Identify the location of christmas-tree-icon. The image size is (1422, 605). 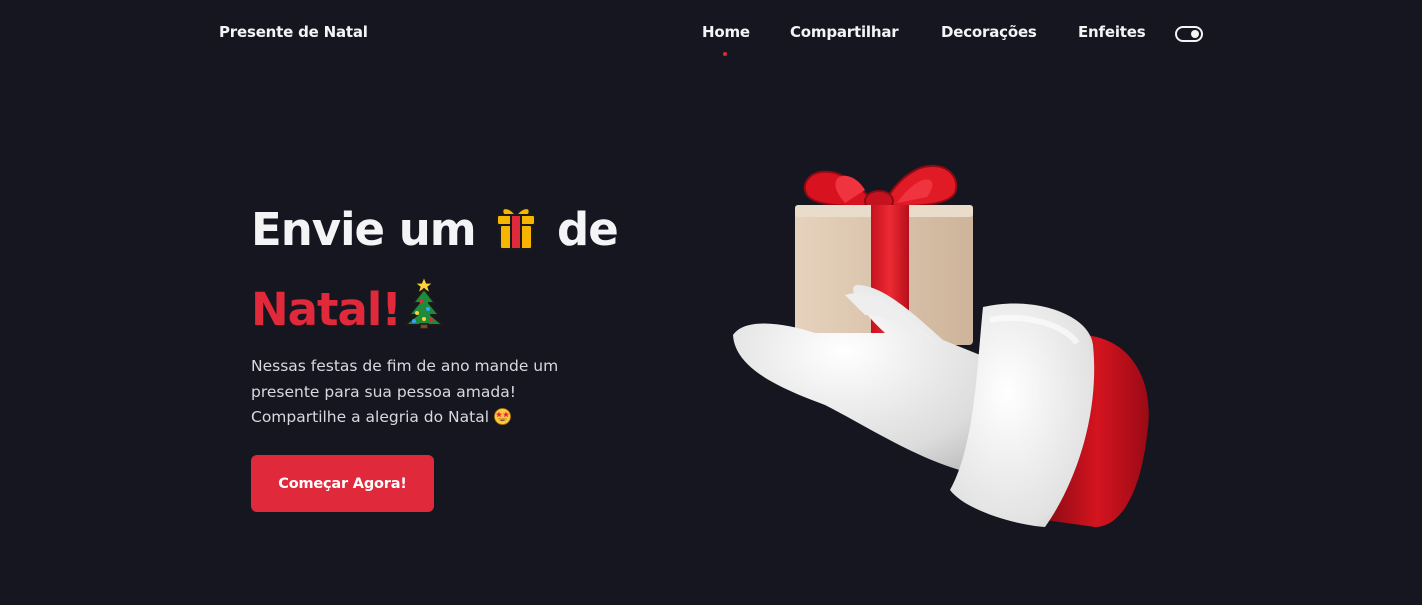
(424, 302).